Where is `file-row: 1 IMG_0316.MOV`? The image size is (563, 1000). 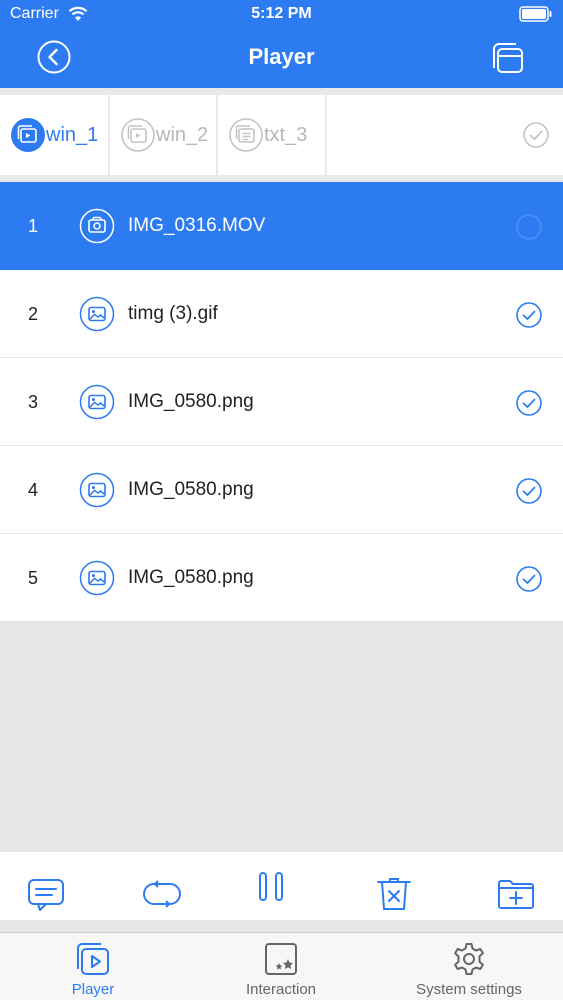
file-row: 1 IMG_0316.MOV is located at coordinates (281, 226).